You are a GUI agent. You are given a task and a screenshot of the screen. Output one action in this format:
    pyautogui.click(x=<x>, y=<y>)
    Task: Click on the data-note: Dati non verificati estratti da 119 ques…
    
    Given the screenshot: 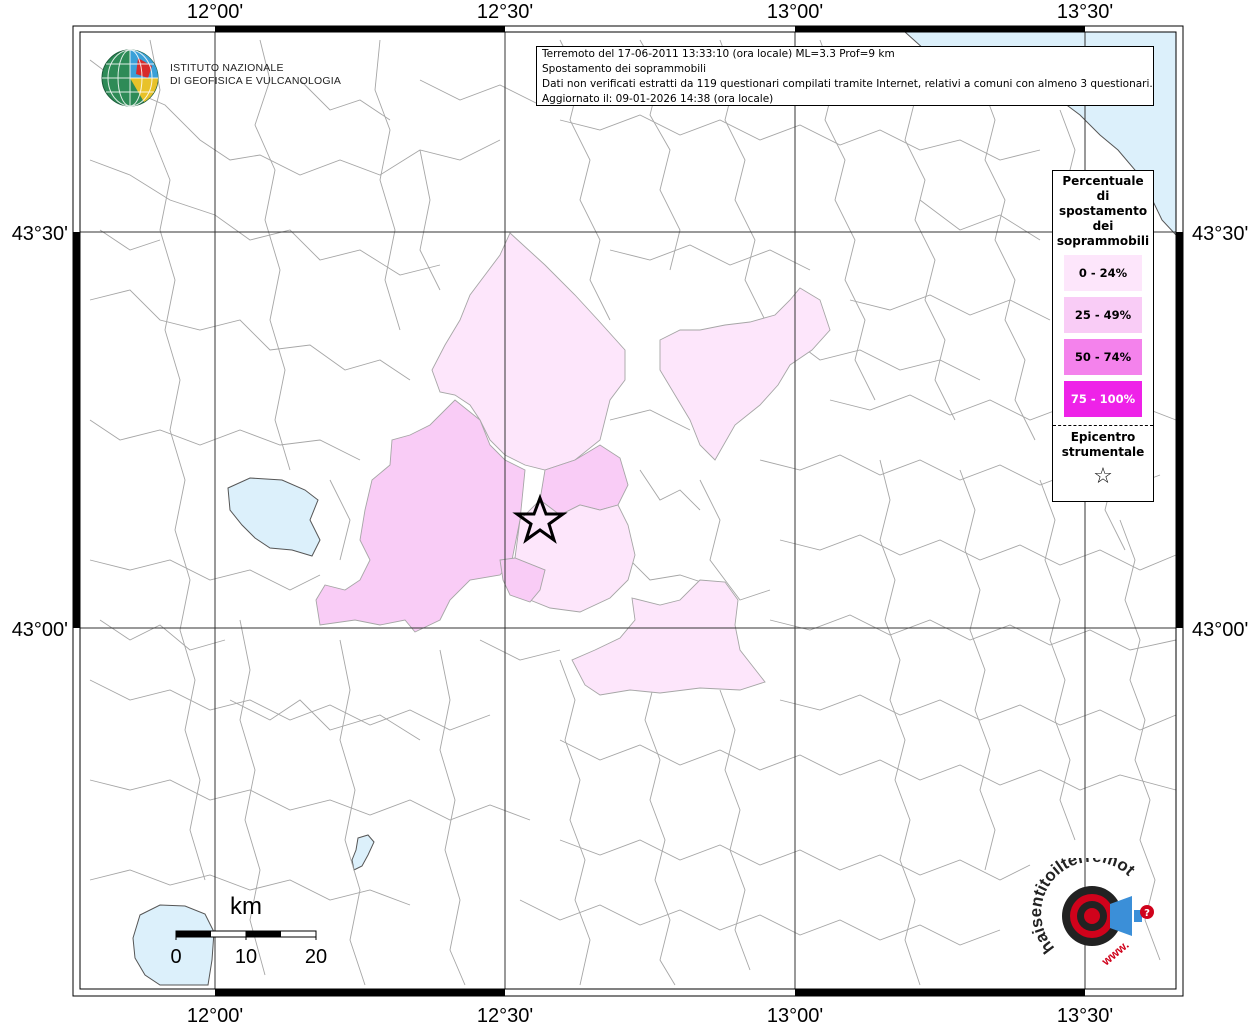 What is the action you would take?
    pyautogui.click(x=847, y=84)
    